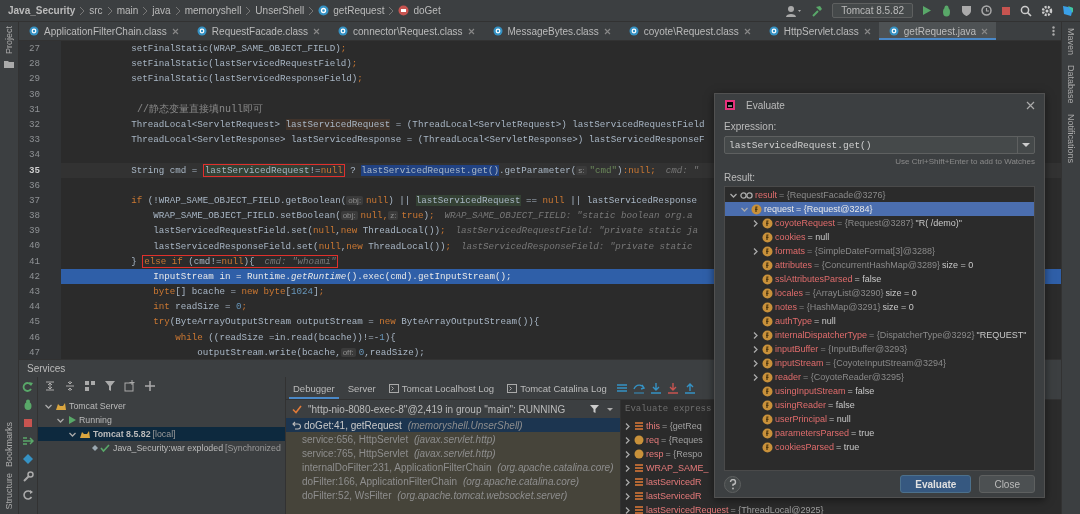 This screenshot has height=514, width=1080. Describe the element at coordinates (244, 64) in the screenshot. I see `code-text: setFinalStatic(lastServicedRequestField);` at that location.